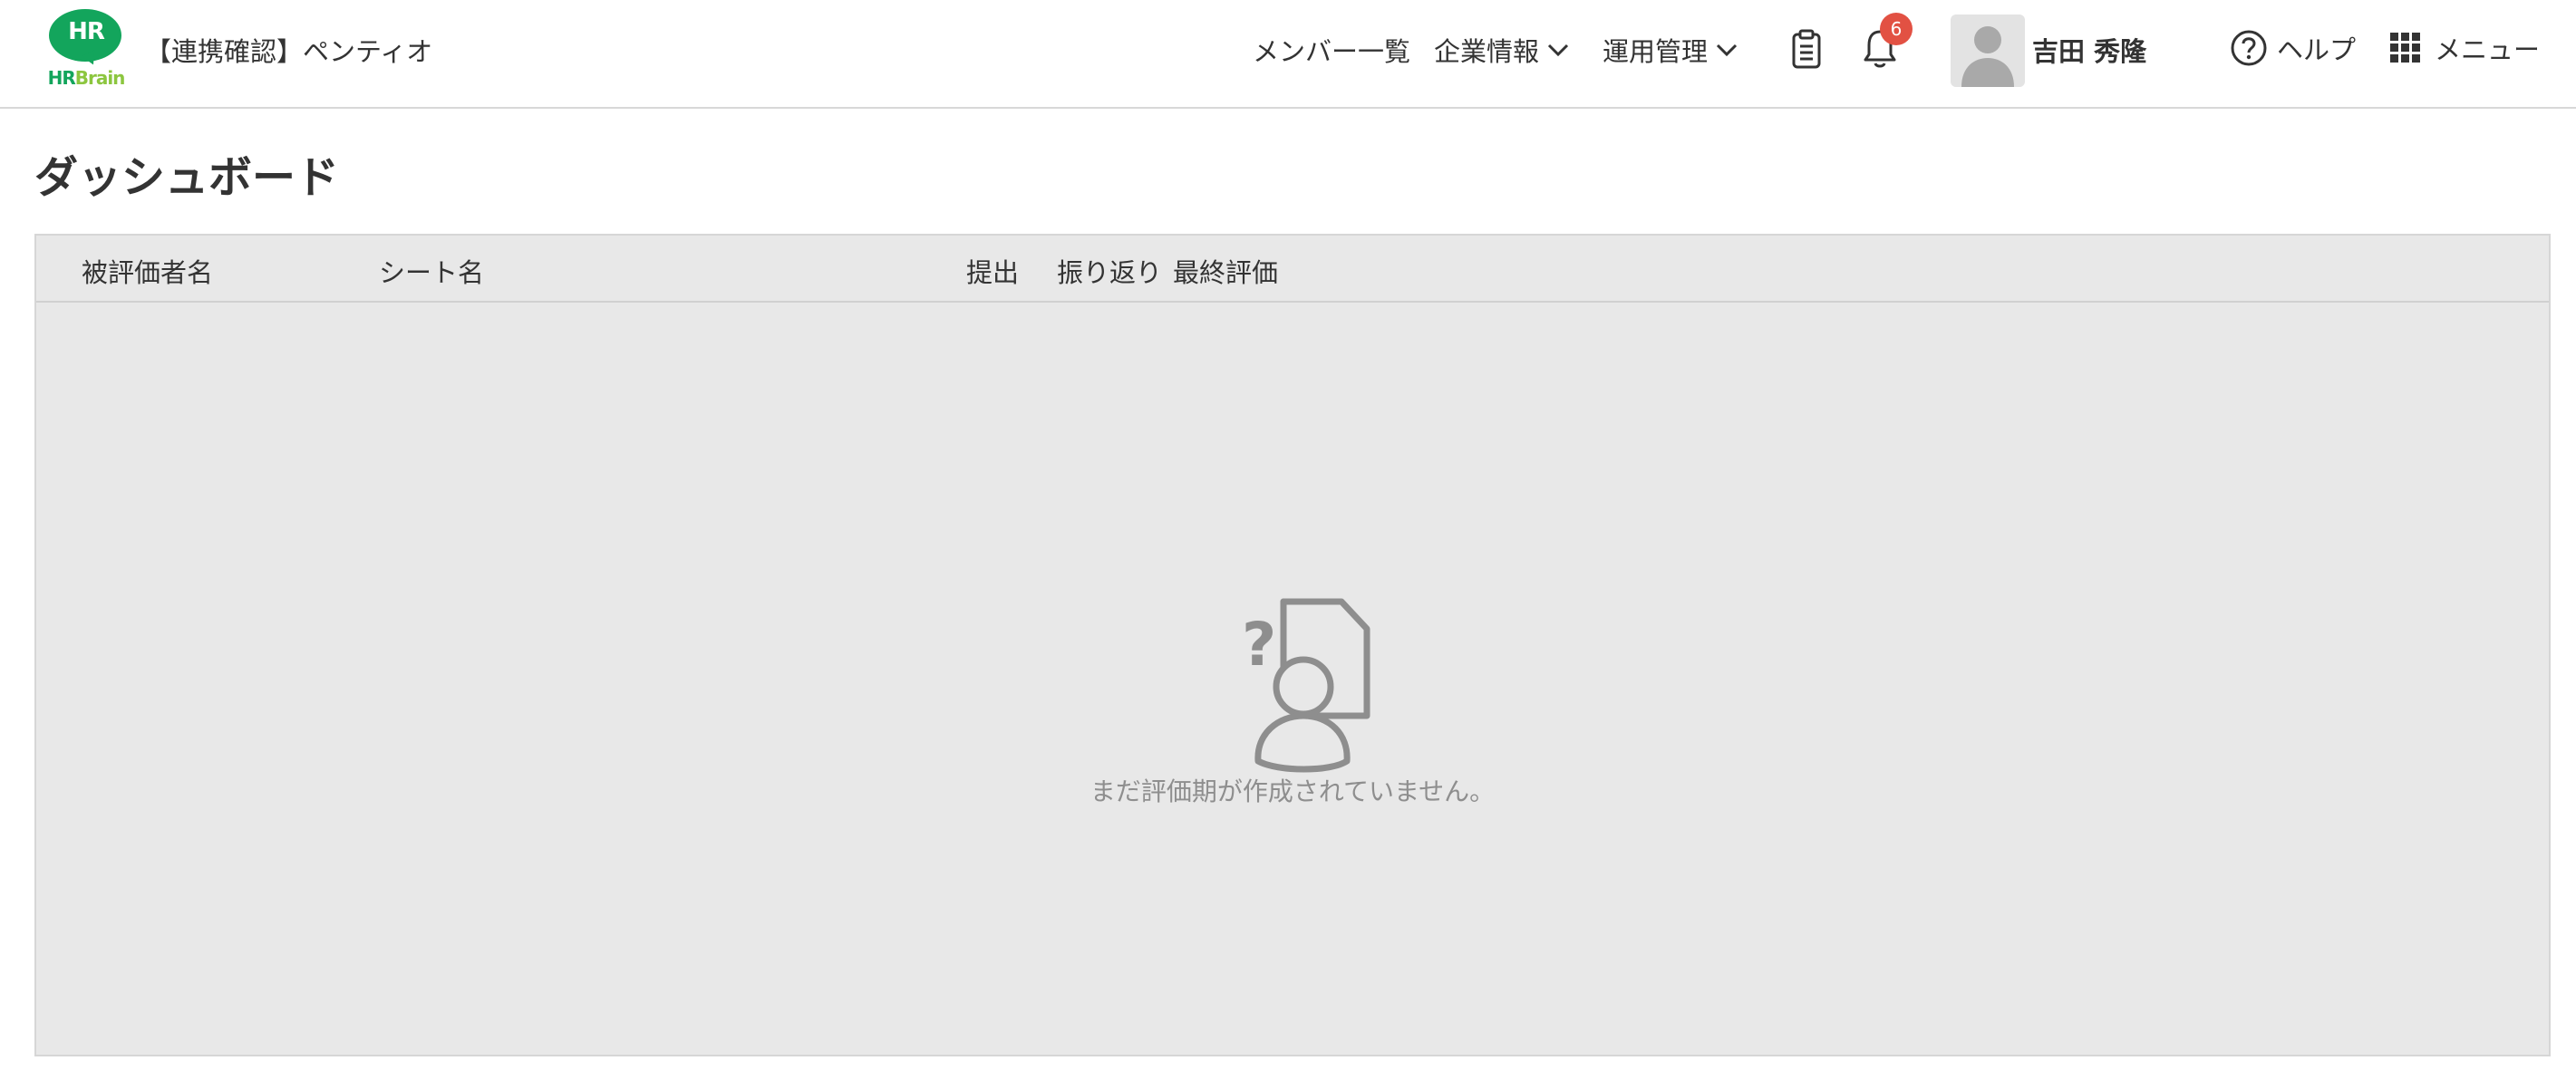 This screenshot has width=2576, height=1080. I want to click on user-avatar-icon, so click(1988, 50).